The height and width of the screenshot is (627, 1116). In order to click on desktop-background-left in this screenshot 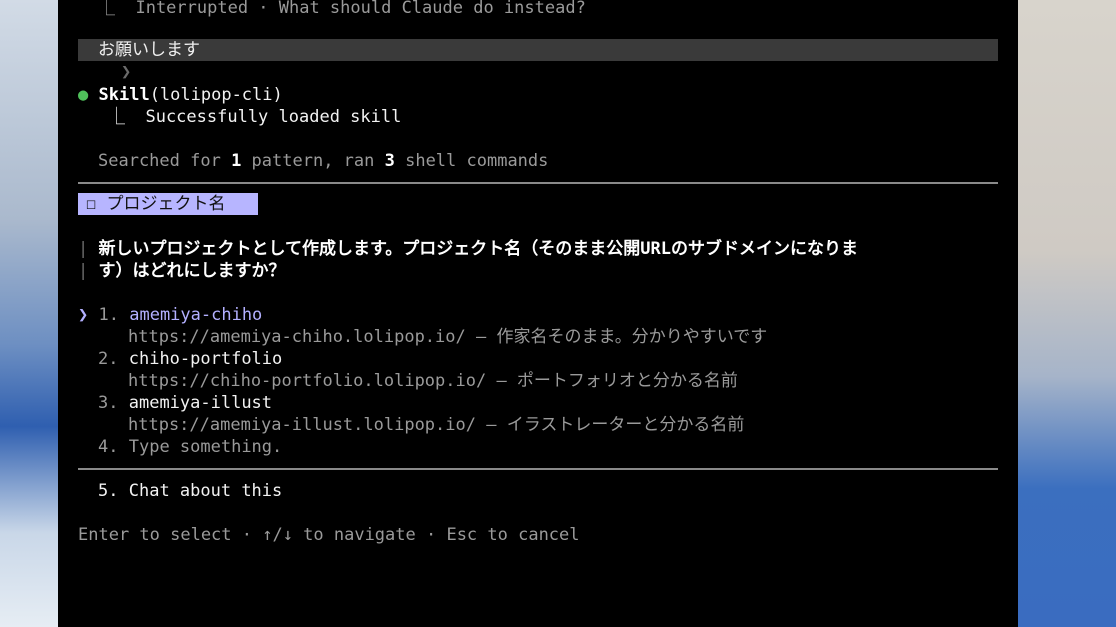, I will do `click(29, 313)`.